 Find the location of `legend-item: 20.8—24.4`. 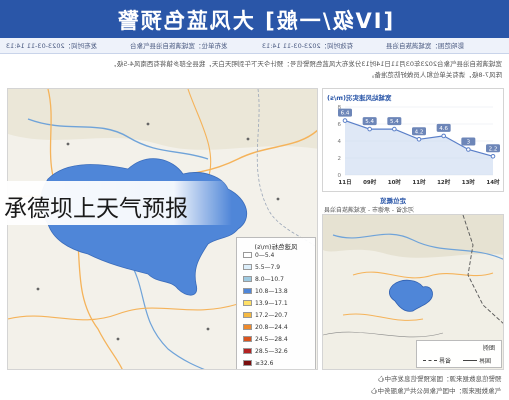

legend-item: 20.8—24.4 is located at coordinates (265, 327).